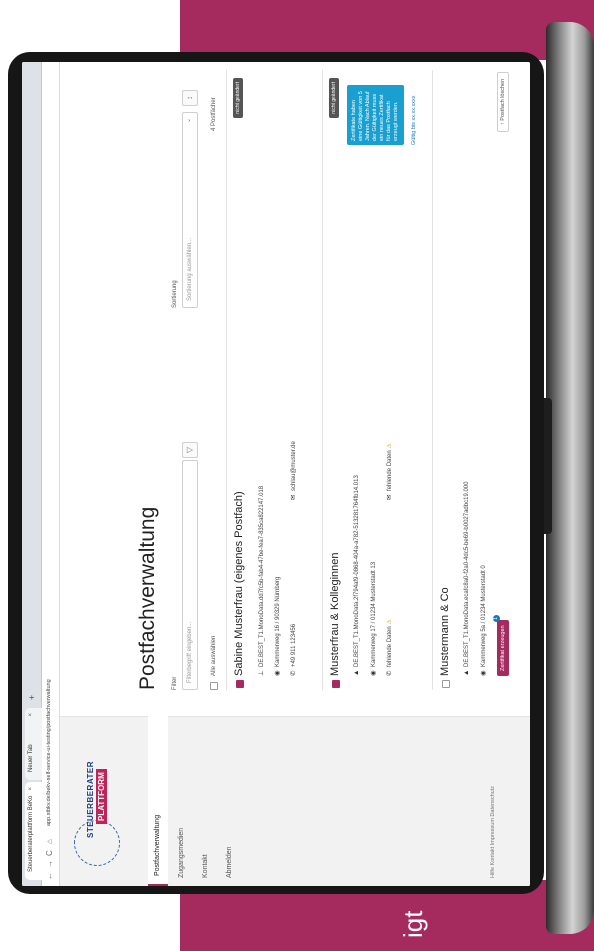  Describe the element at coordinates (49, 841) in the screenshot. I see `home-icon: ⌂` at that location.